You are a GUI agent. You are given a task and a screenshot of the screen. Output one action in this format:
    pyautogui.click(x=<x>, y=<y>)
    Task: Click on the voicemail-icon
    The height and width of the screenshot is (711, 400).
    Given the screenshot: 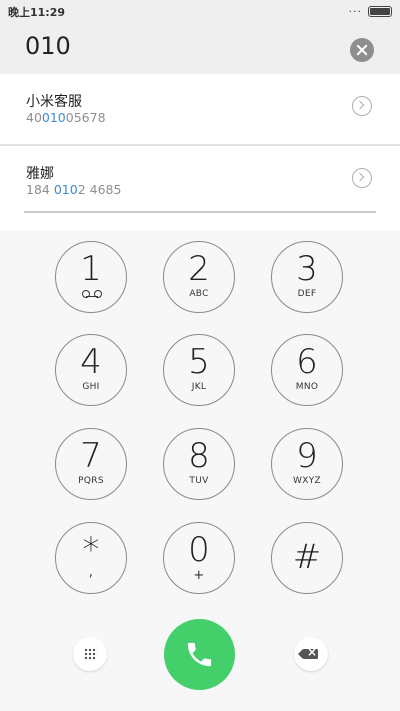 What is the action you would take?
    pyautogui.click(x=92, y=294)
    